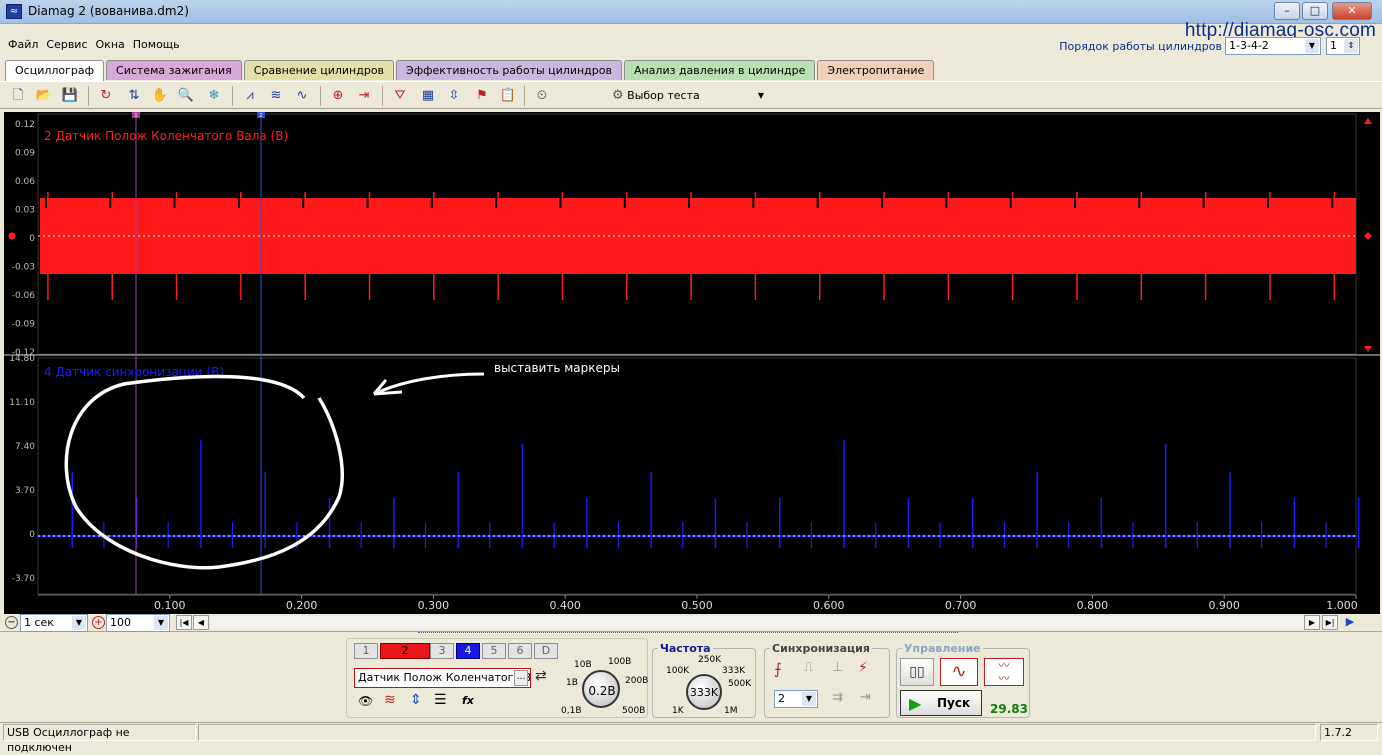  I want to click on start-label: Пуск, so click(954, 703).